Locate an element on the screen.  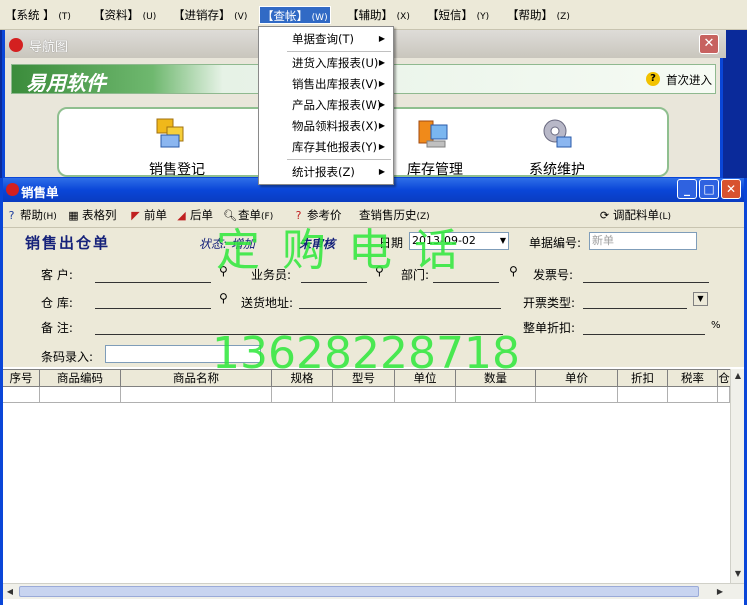
menu-item-purchase-report: 进货入库报表(U) ▶ is located at coordinates (326, 63).